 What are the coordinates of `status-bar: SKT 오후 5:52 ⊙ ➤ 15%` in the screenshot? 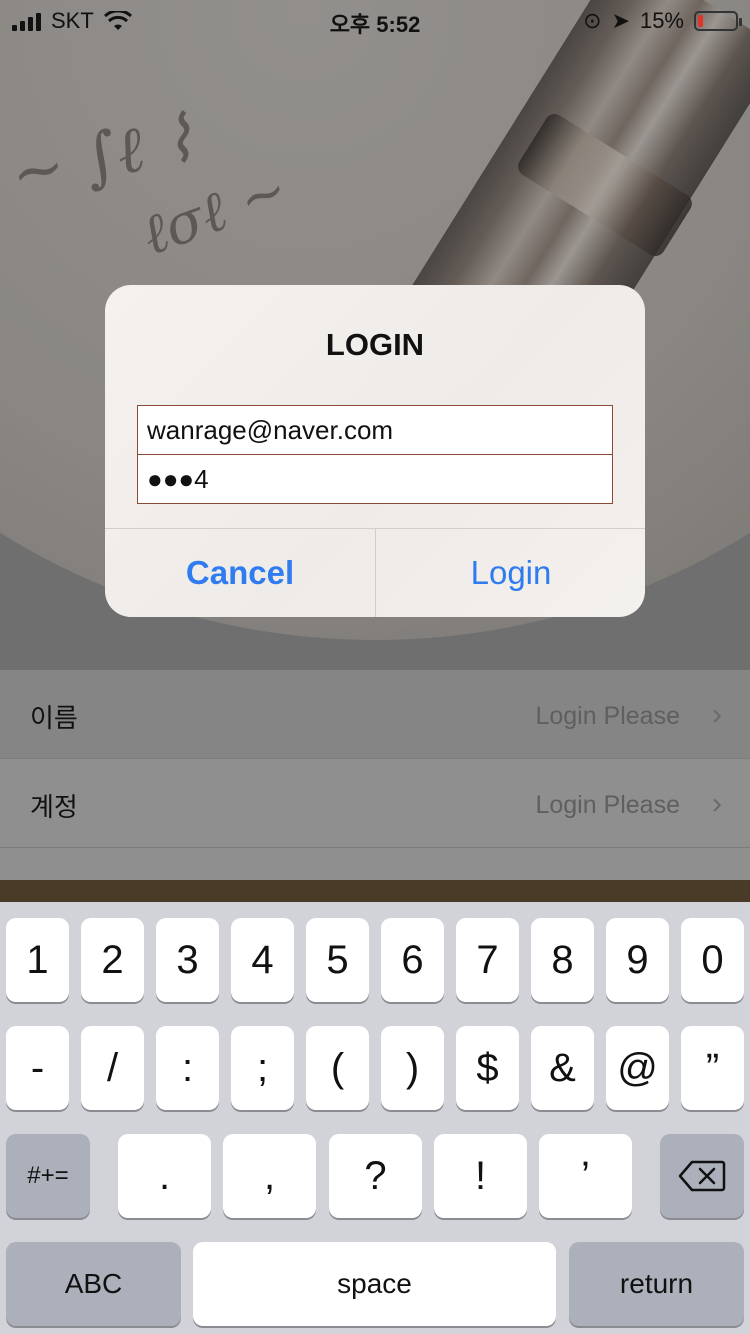 It's located at (375, 20).